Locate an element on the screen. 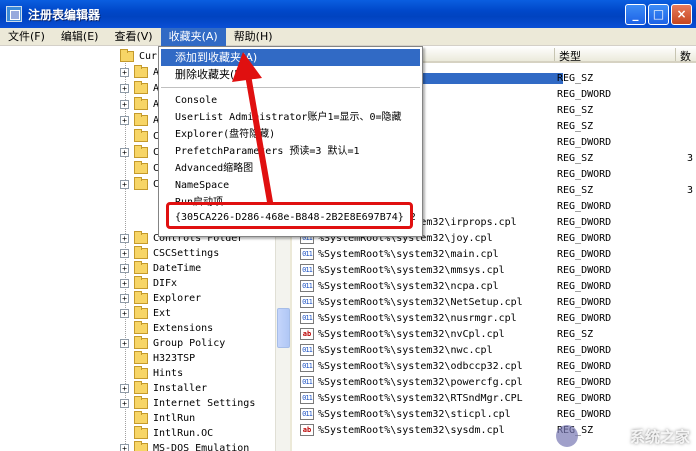 This screenshot has width=696, height=451. watermark-logo-icon is located at coordinates (567, 436).